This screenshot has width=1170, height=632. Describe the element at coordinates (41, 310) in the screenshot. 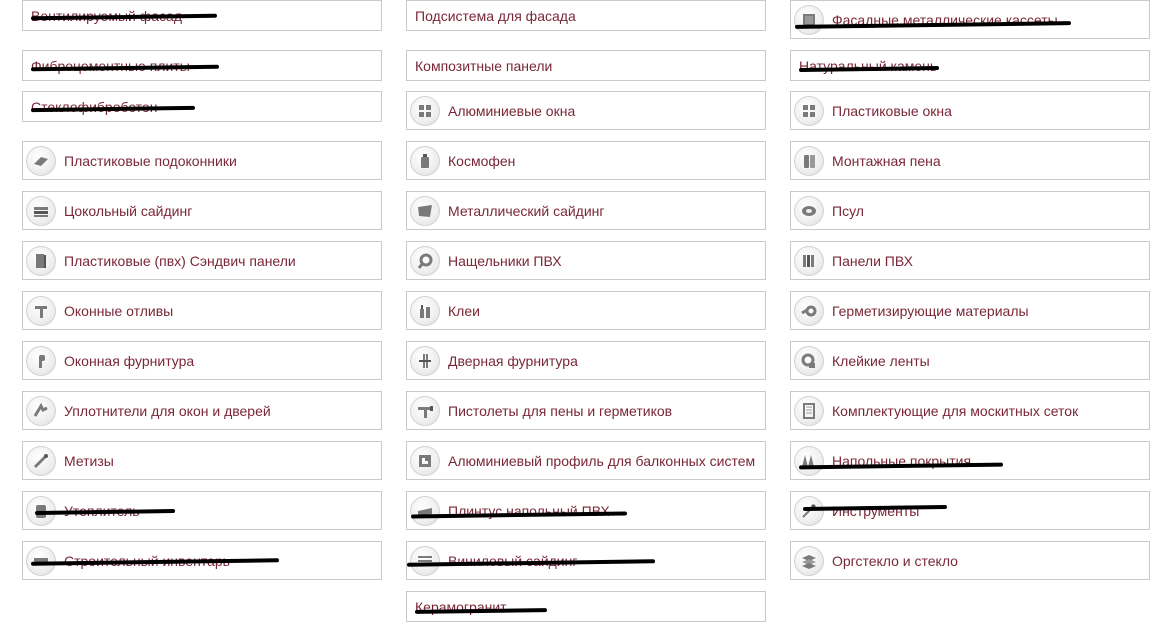

I see `drip-sill-icon` at that location.